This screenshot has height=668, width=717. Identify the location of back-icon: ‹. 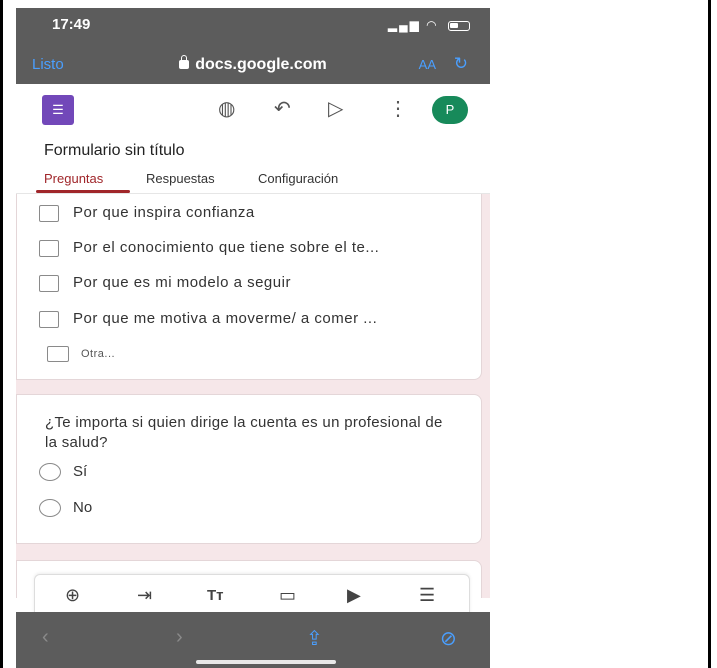
(45, 637).